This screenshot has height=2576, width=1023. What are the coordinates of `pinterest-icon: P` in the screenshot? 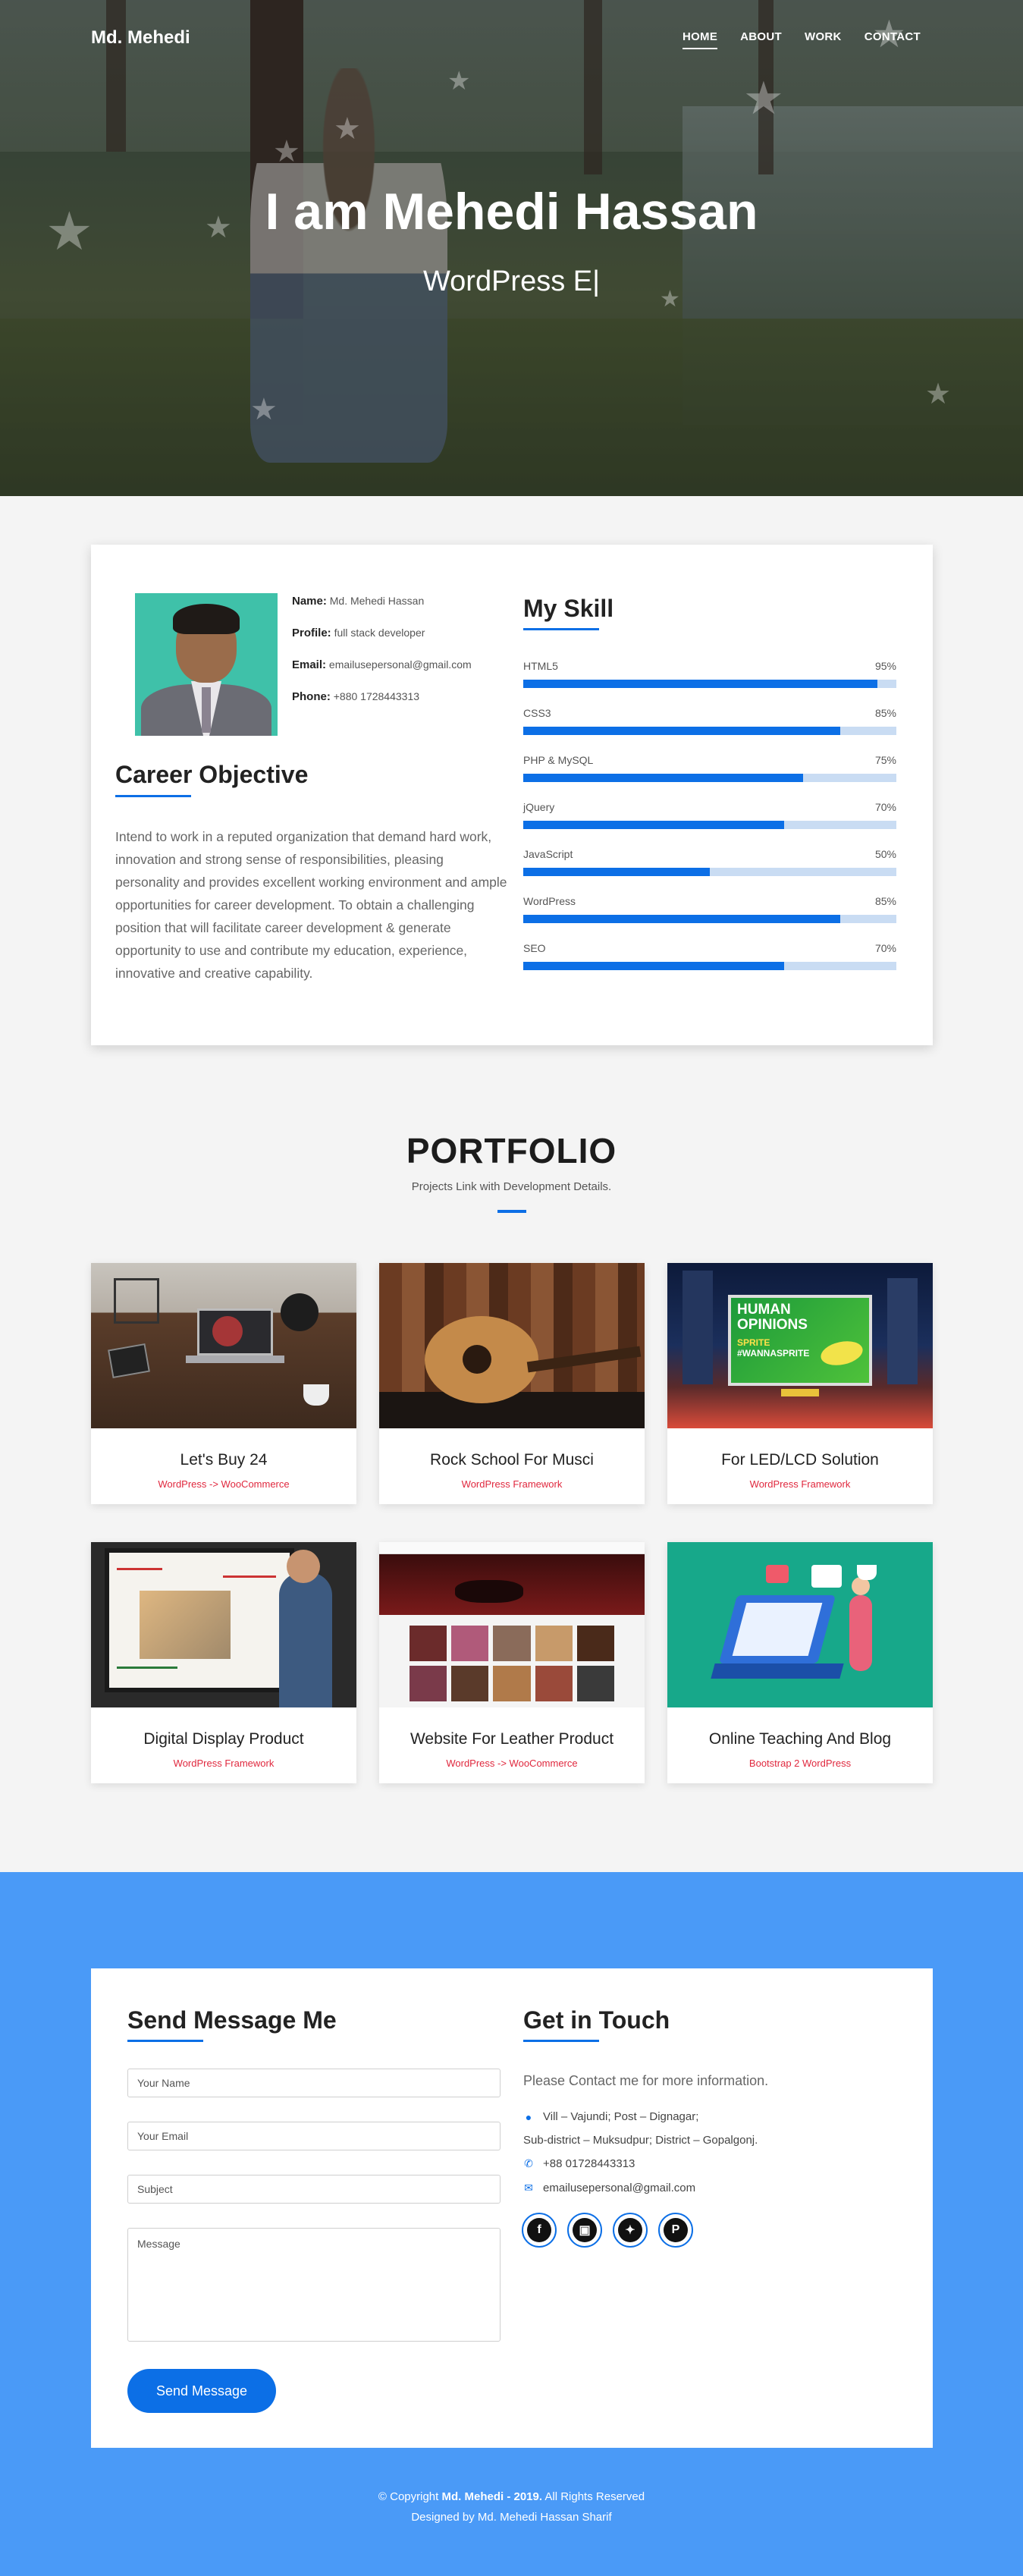 It's located at (675, 2230).